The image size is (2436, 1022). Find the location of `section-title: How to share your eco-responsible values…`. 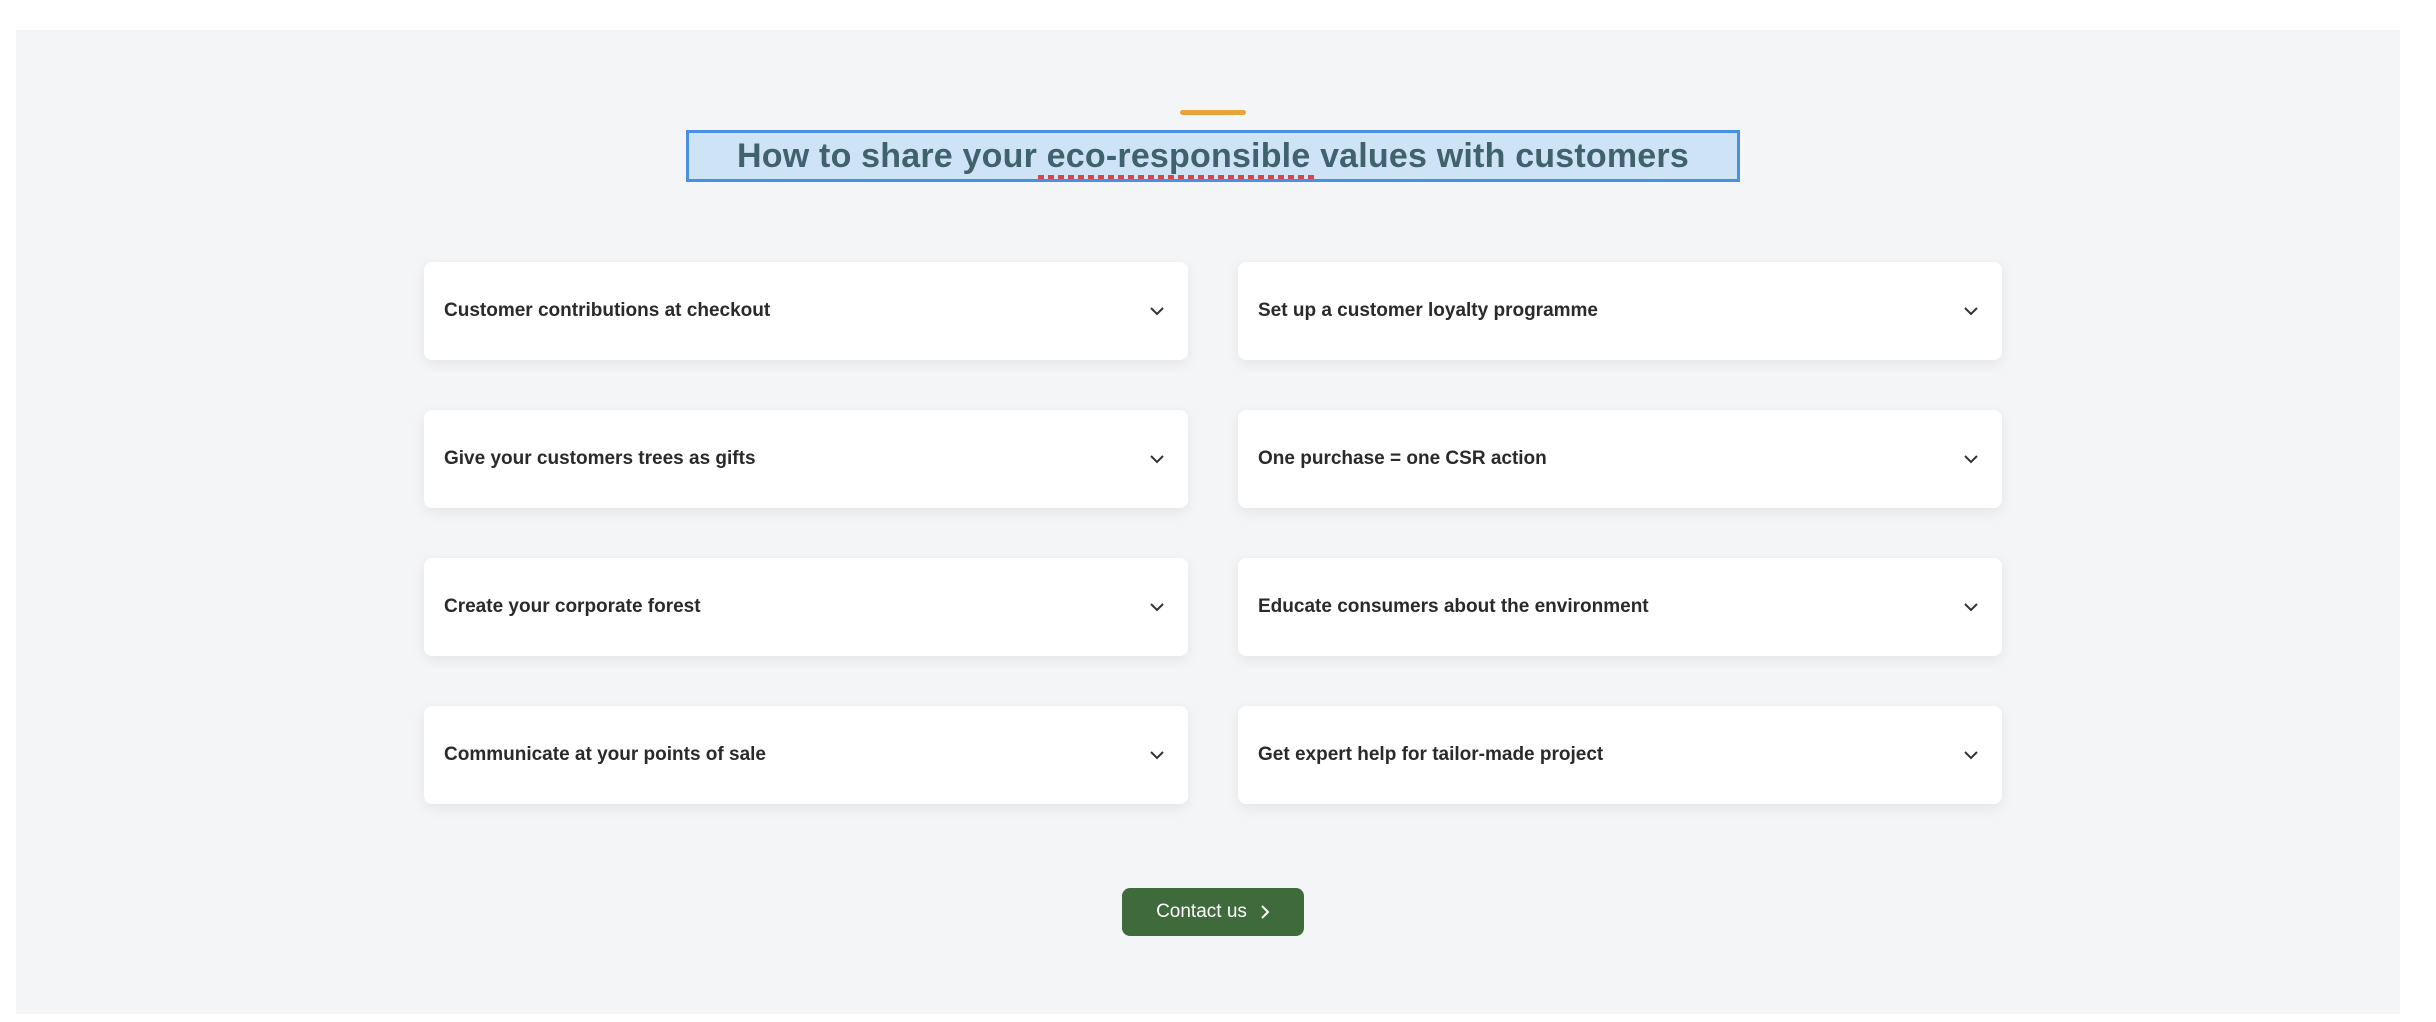

section-title: How to share your eco-responsible values… is located at coordinates (1213, 156).